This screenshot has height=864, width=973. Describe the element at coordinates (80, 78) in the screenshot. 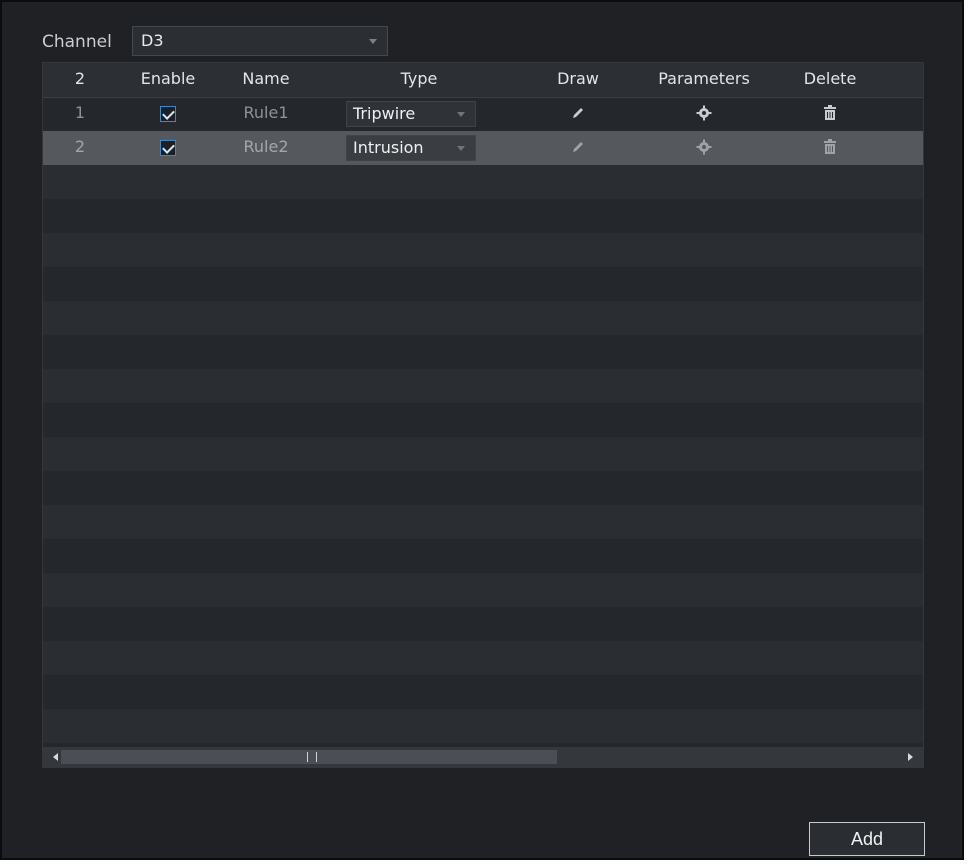

I see `column-header-count: 2` at that location.